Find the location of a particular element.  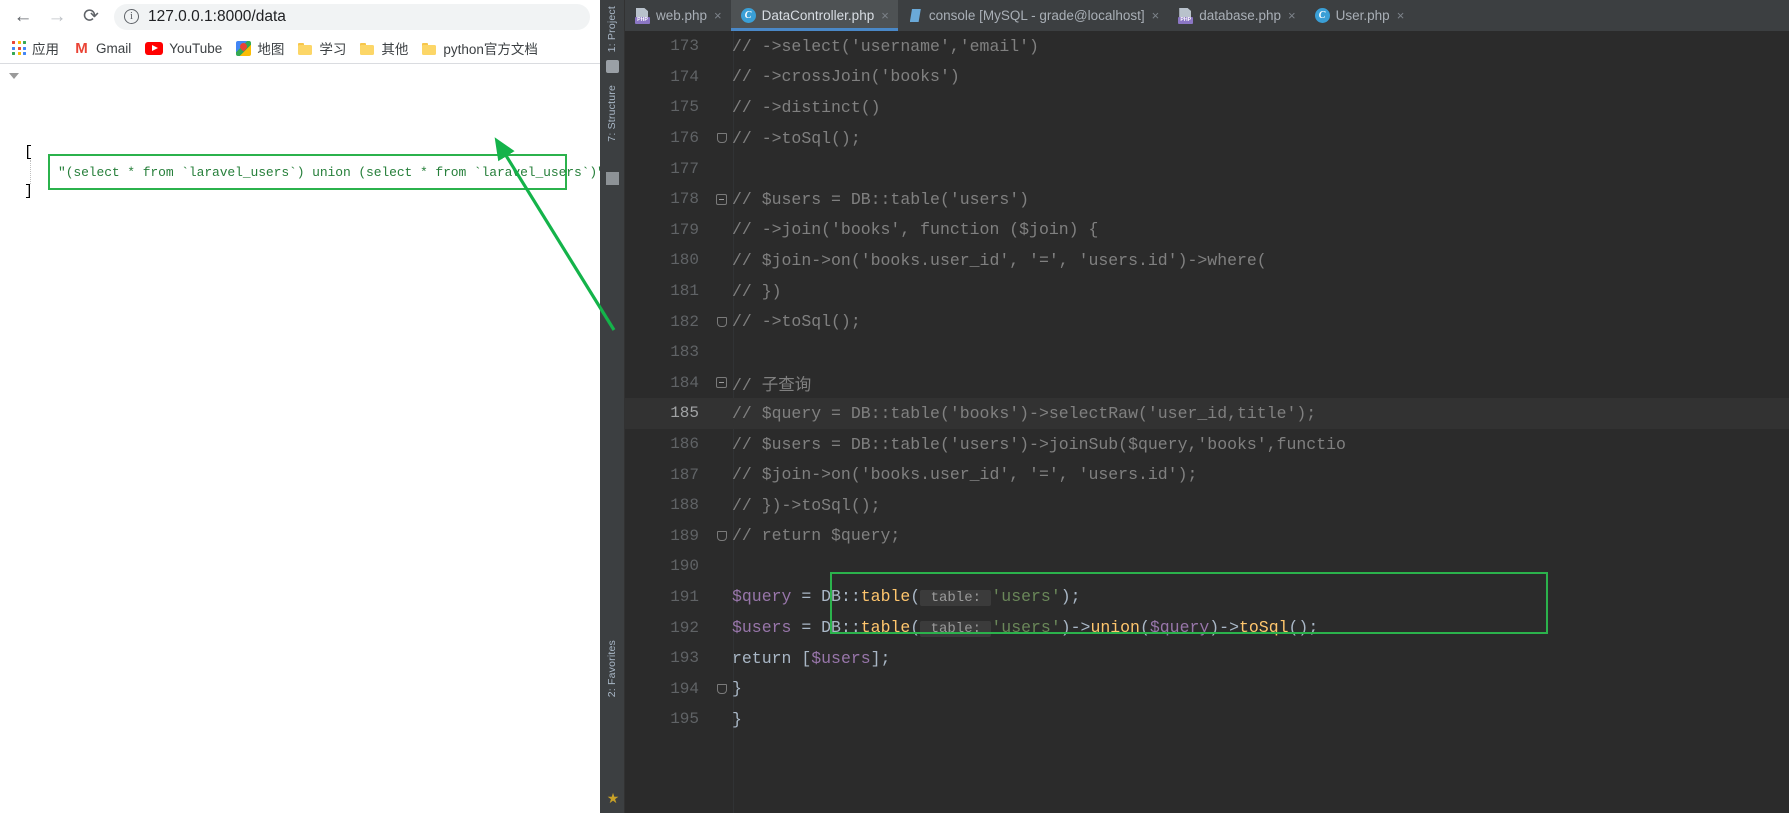

bookmark-item: YouTube is located at coordinates (183, 48).